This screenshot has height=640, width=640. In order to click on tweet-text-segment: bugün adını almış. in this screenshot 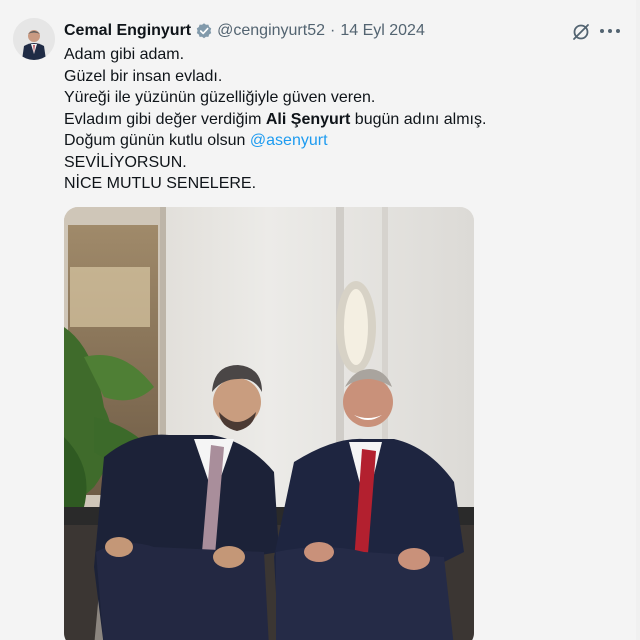, I will do `click(418, 119)`.